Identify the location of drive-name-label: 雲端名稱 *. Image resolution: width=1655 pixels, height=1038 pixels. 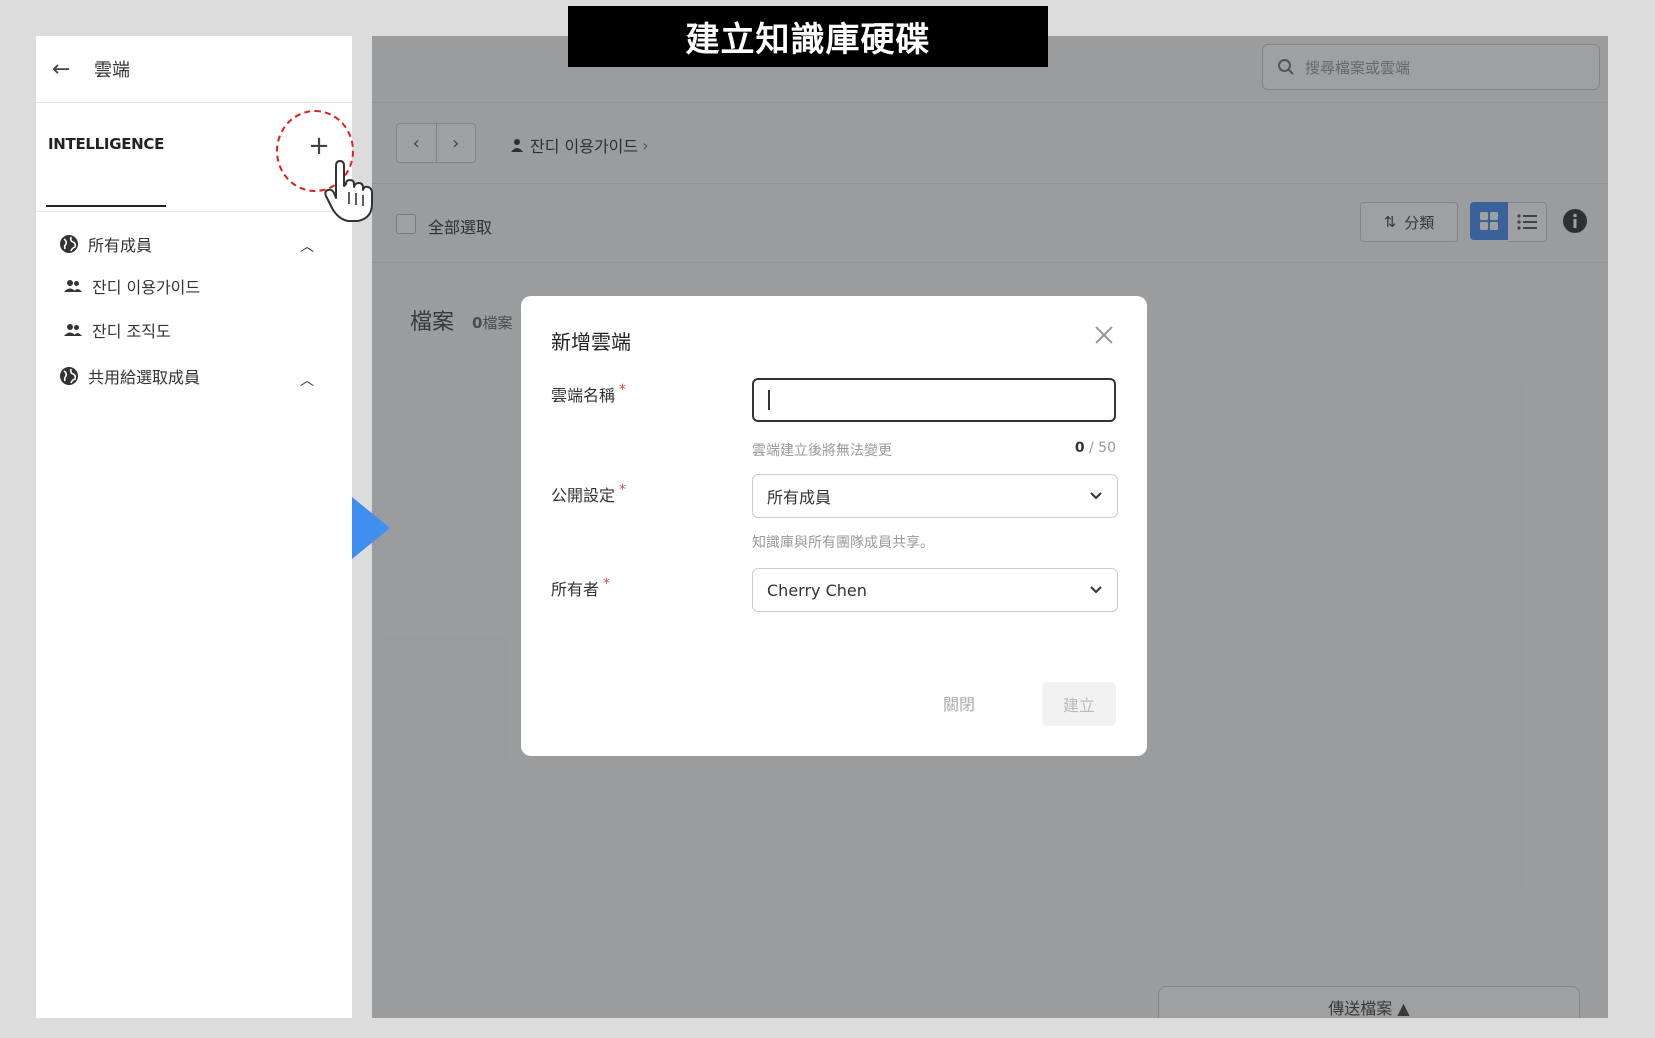
(588, 394).